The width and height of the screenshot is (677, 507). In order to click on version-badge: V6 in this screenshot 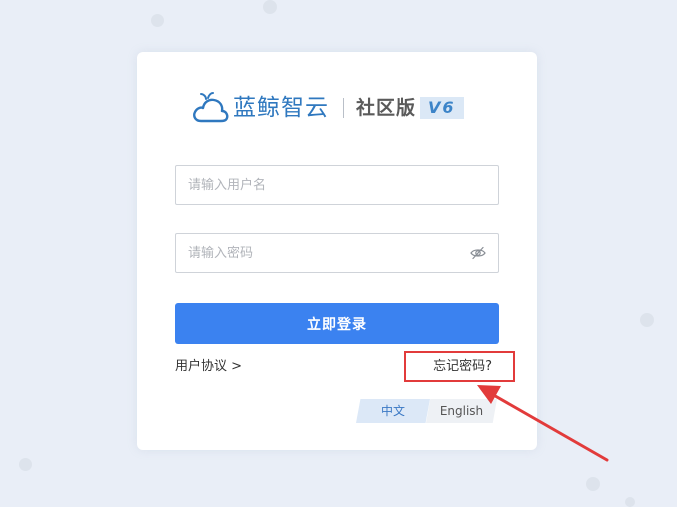, I will do `click(442, 108)`.